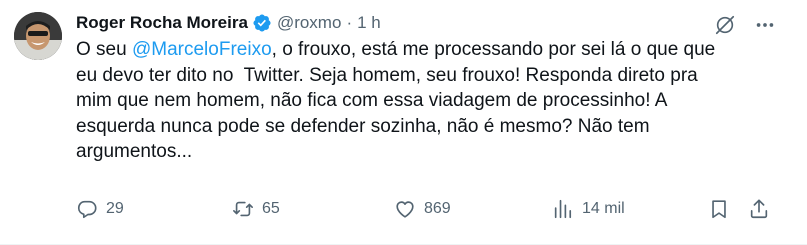 The height and width of the screenshot is (245, 807). What do you see at coordinates (162, 23) in the screenshot?
I see `author-name: Roger Rocha Moreira` at bounding box center [162, 23].